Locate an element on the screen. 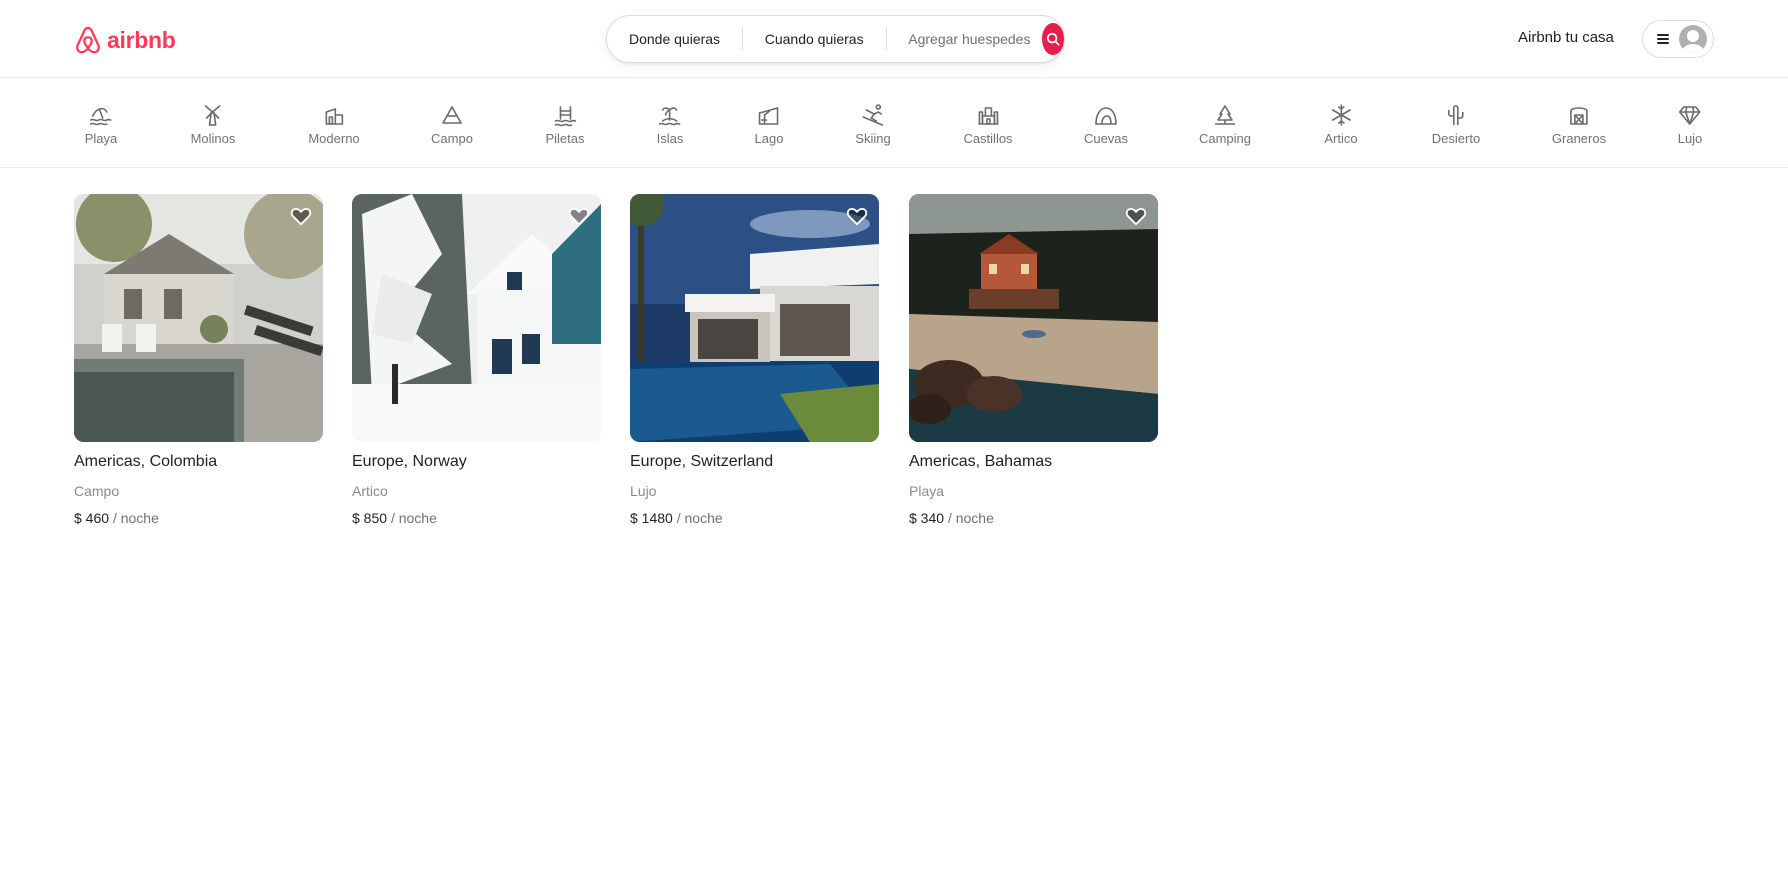 The width and height of the screenshot is (1788, 872). skiing-icon is located at coordinates (872, 115).